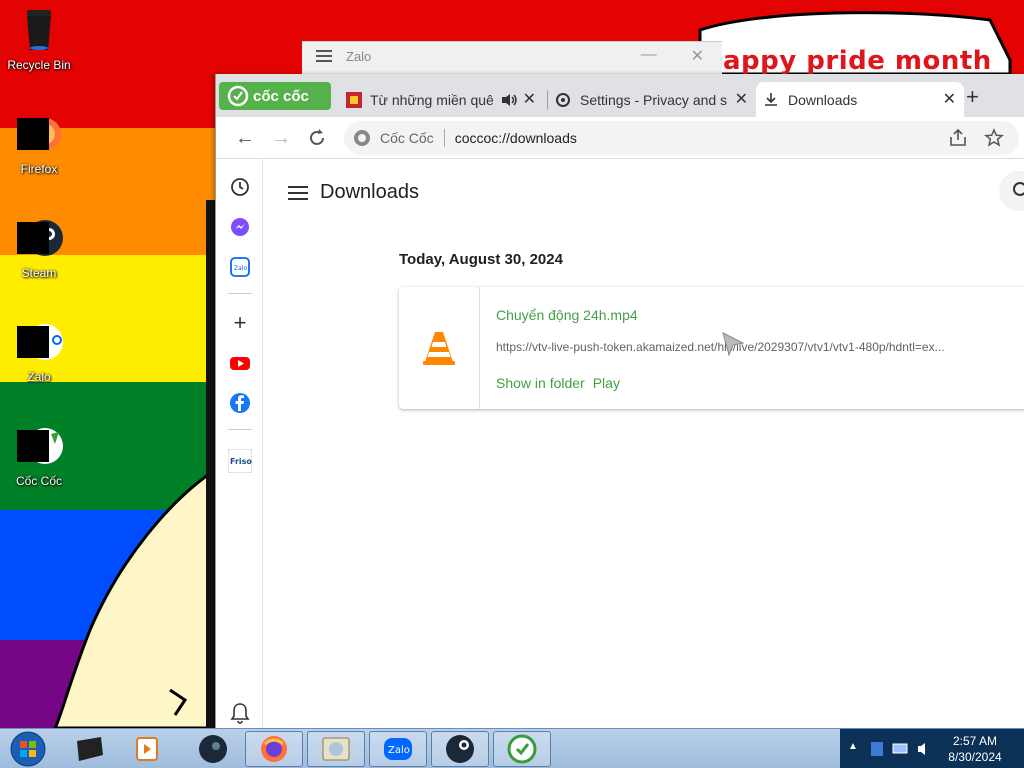  I want to click on desktop-icon-label: Cốc Cốc, so click(38, 481).